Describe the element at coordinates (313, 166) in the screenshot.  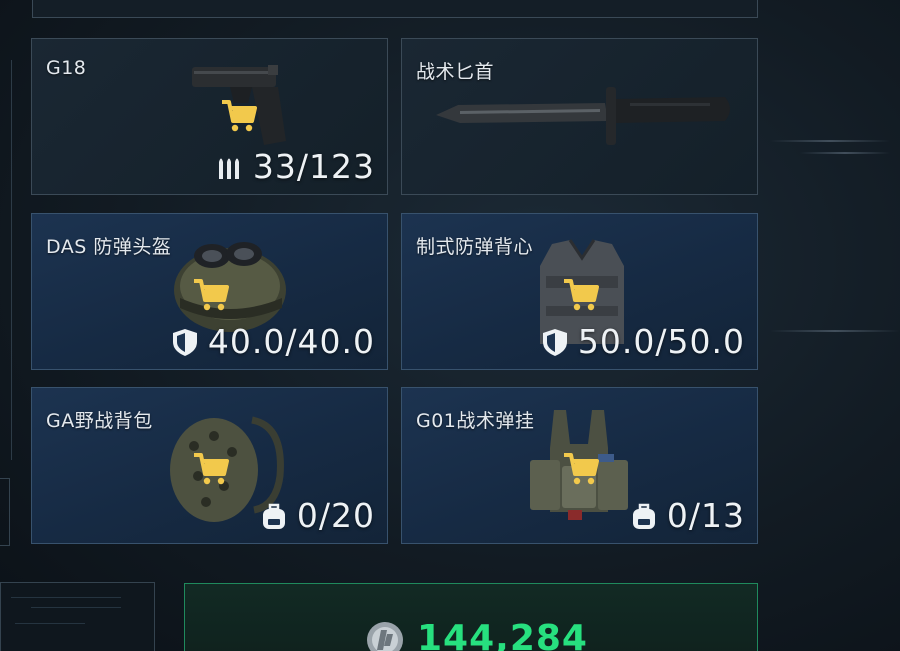
I see `ammo-value: 33/123` at that location.